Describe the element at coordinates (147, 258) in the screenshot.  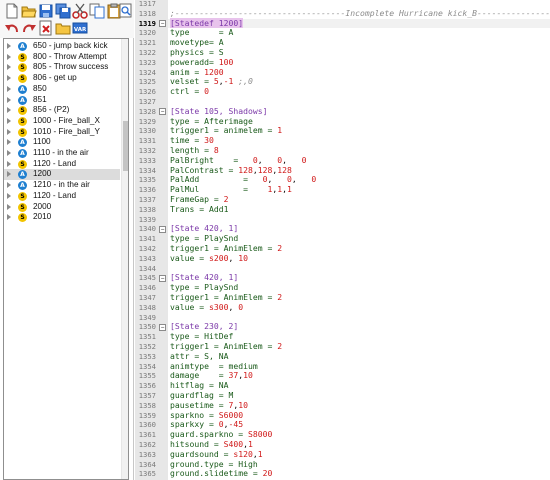
I see `line-number: 1343` at that location.